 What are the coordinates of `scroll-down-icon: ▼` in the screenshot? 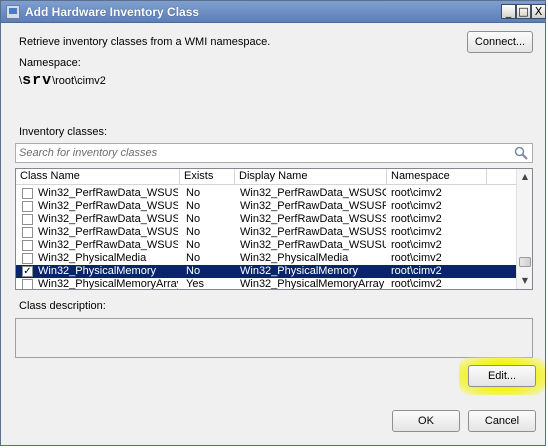 It's located at (524, 281).